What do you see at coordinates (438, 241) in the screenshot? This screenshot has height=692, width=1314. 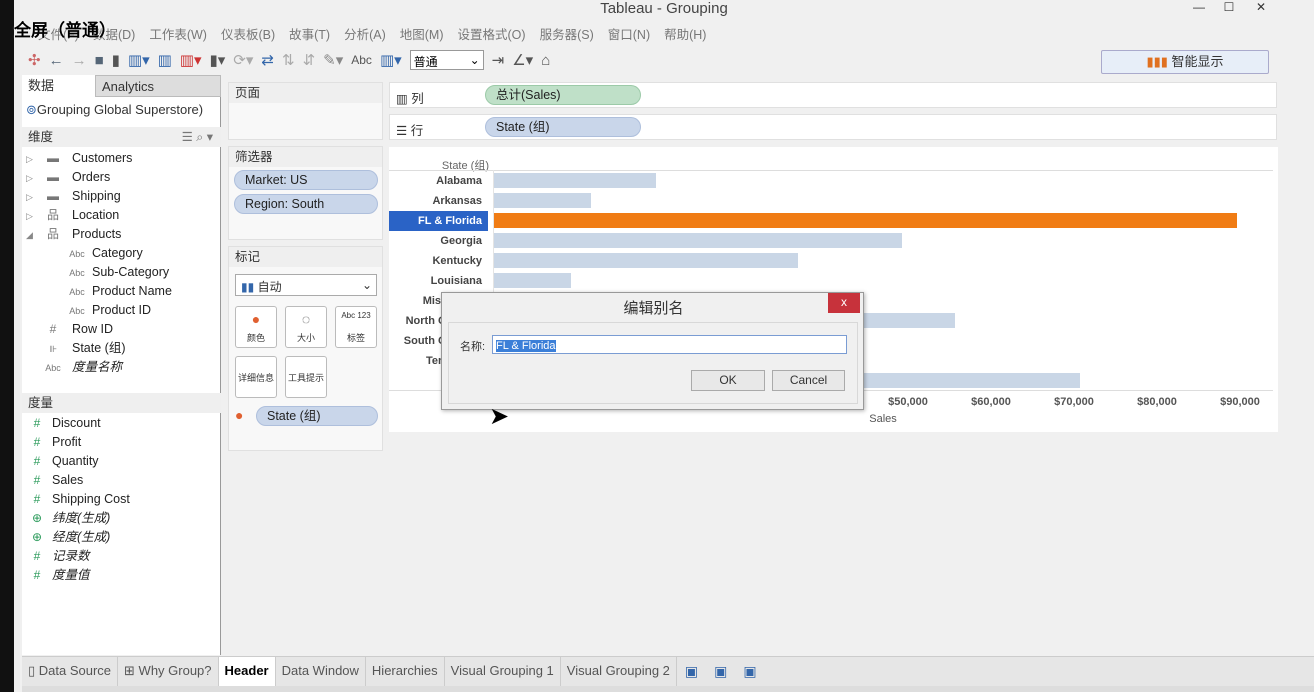 I see `row-label: Georgia` at bounding box center [438, 241].